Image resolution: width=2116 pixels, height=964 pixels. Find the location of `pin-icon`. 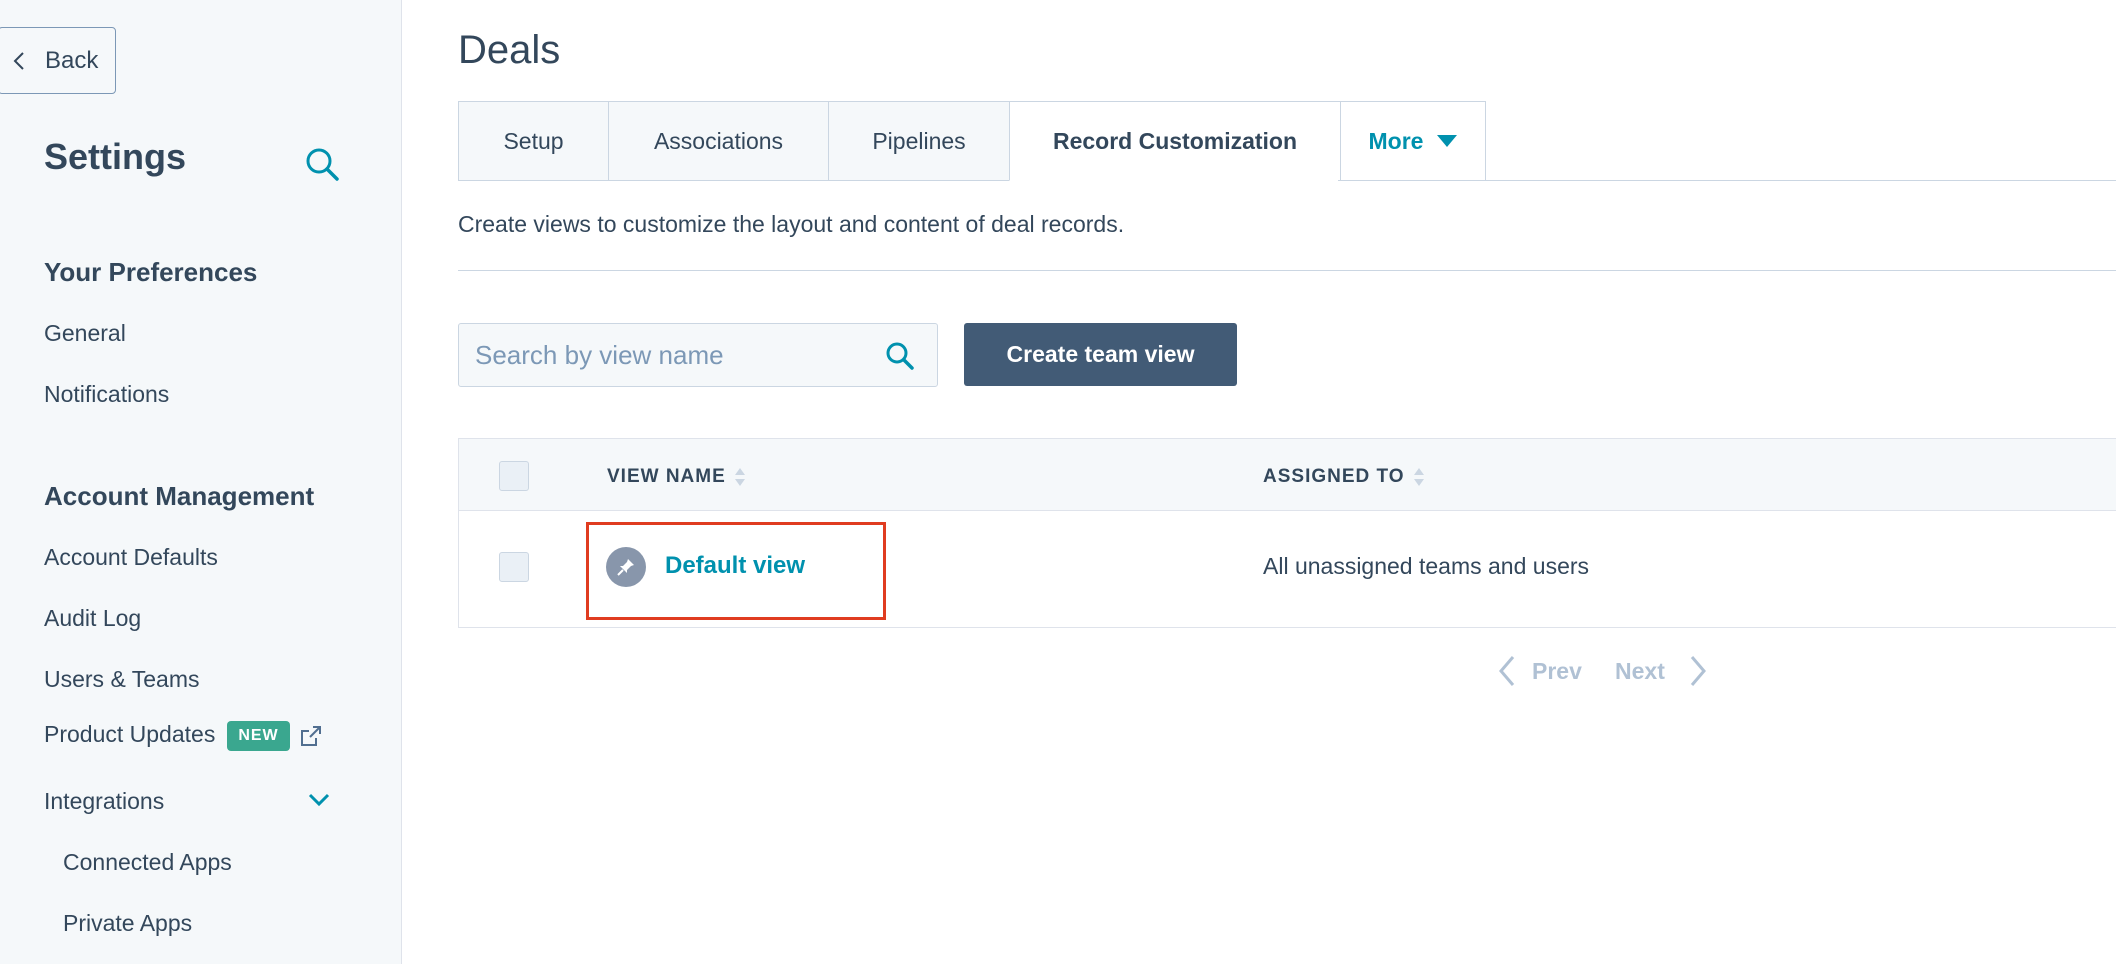

pin-icon is located at coordinates (626, 567).